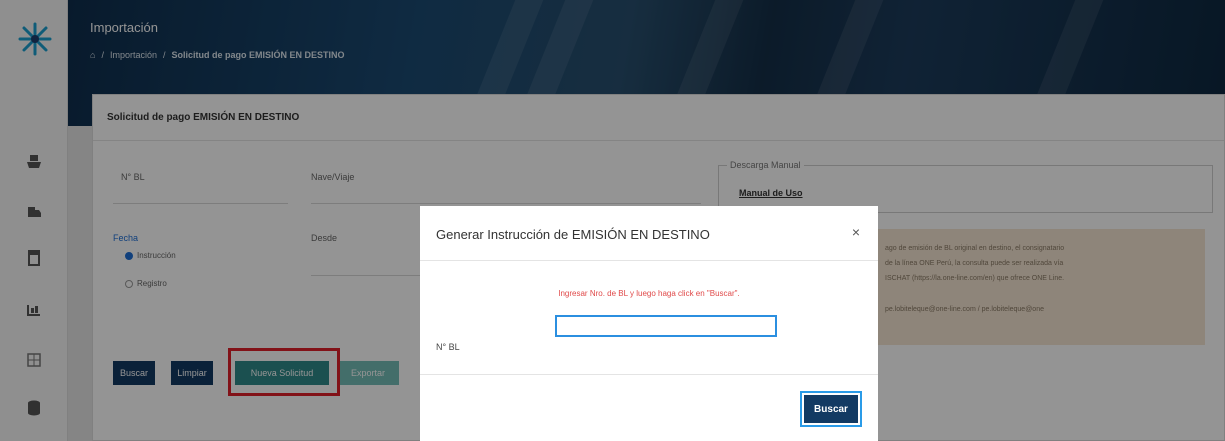 The image size is (1225, 441). Describe the element at coordinates (649, 374) in the screenshot. I see `modal-divider` at that location.